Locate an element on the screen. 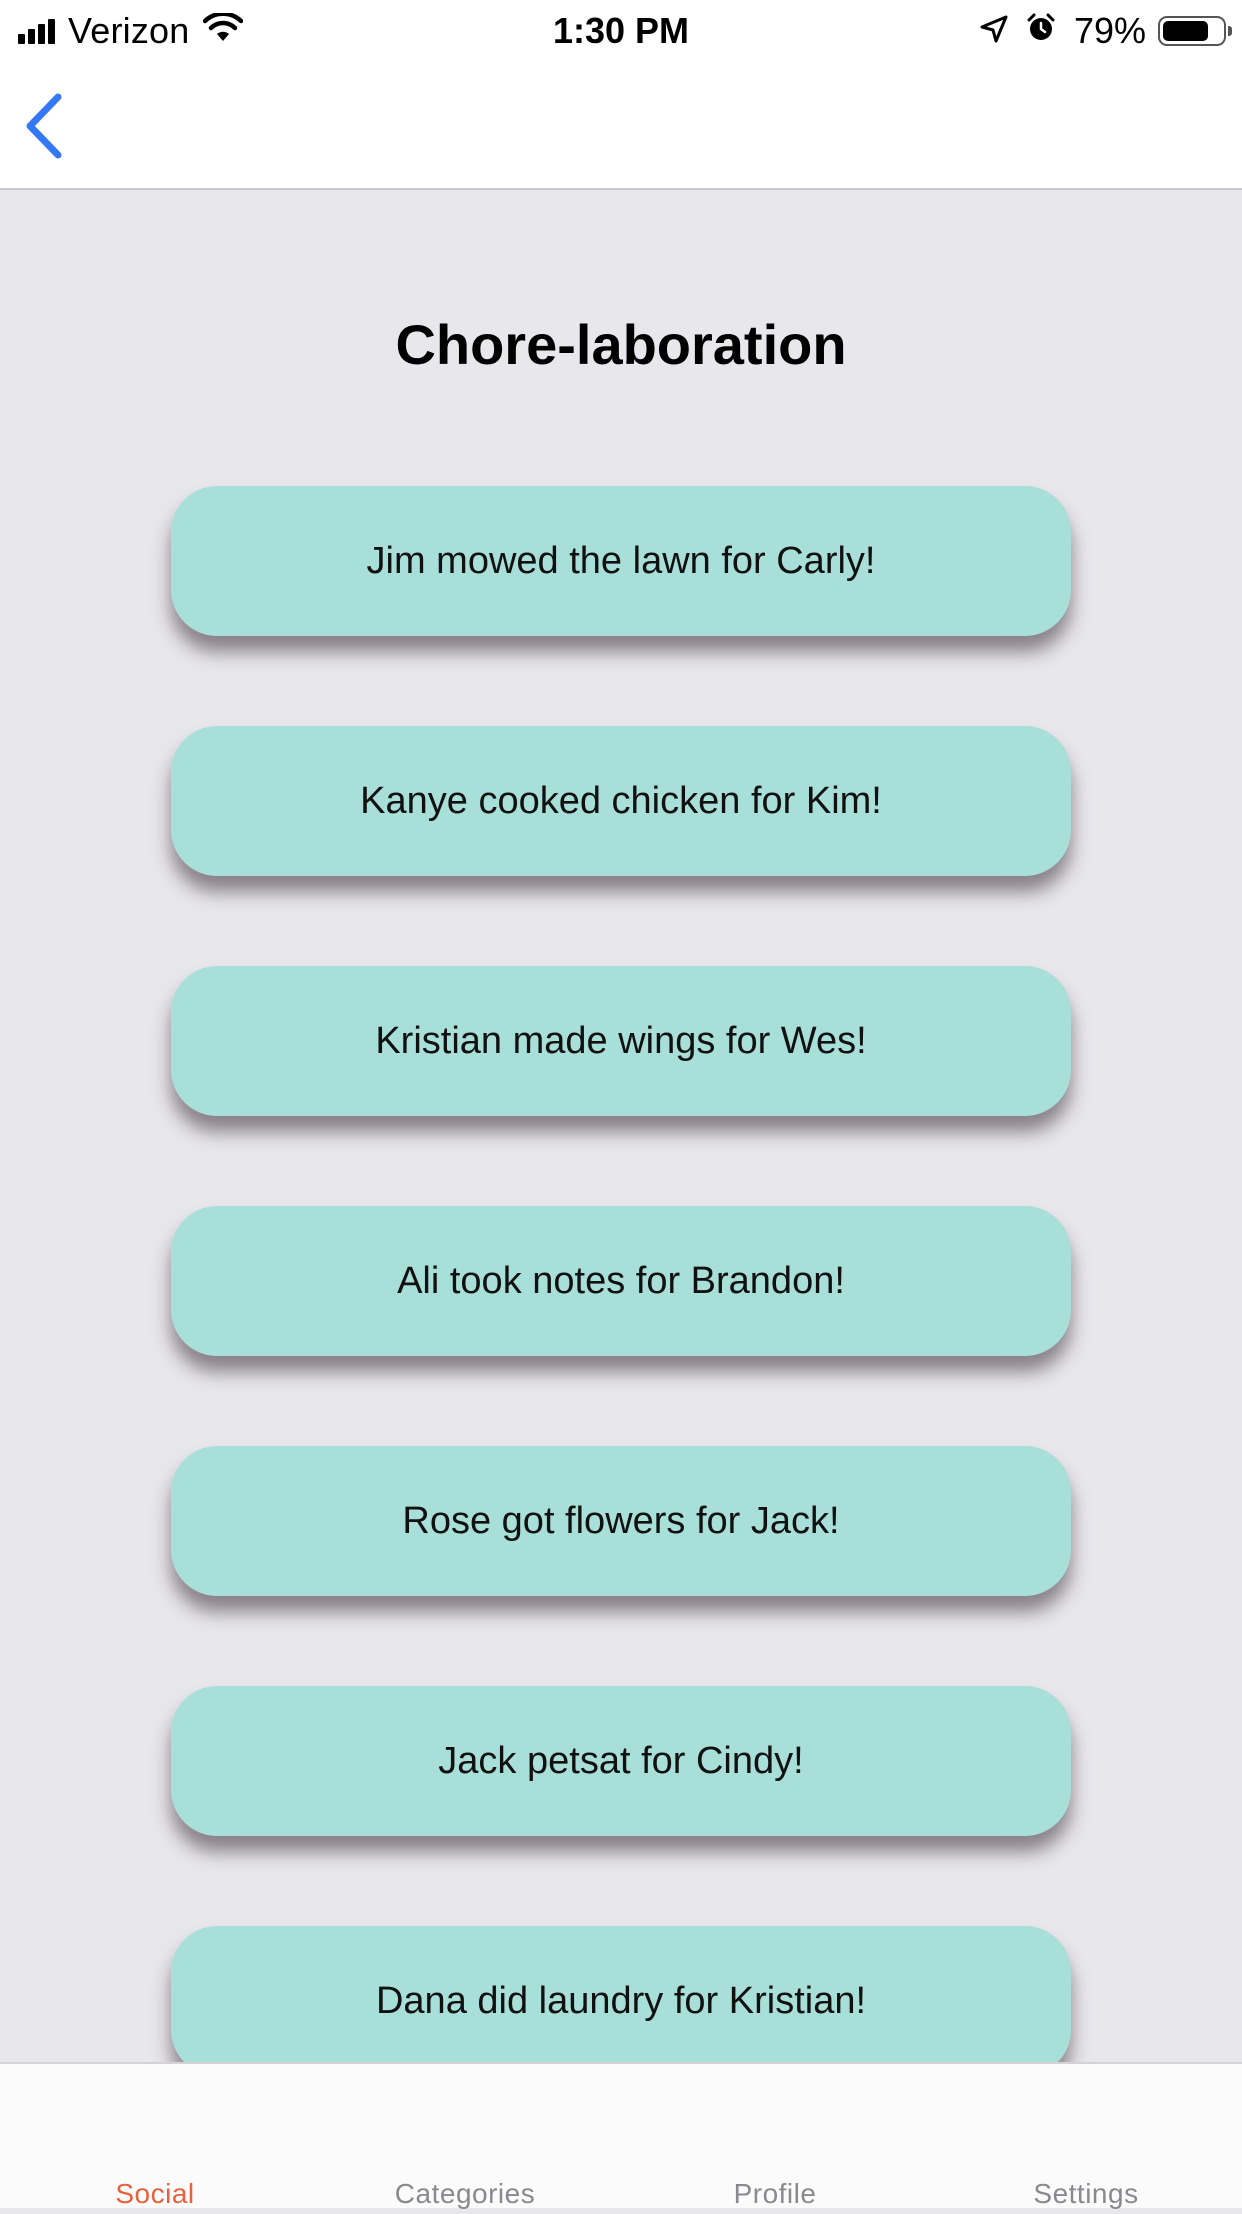 The image size is (1242, 2214). page-title: Chore-laboration is located at coordinates (621, 344).